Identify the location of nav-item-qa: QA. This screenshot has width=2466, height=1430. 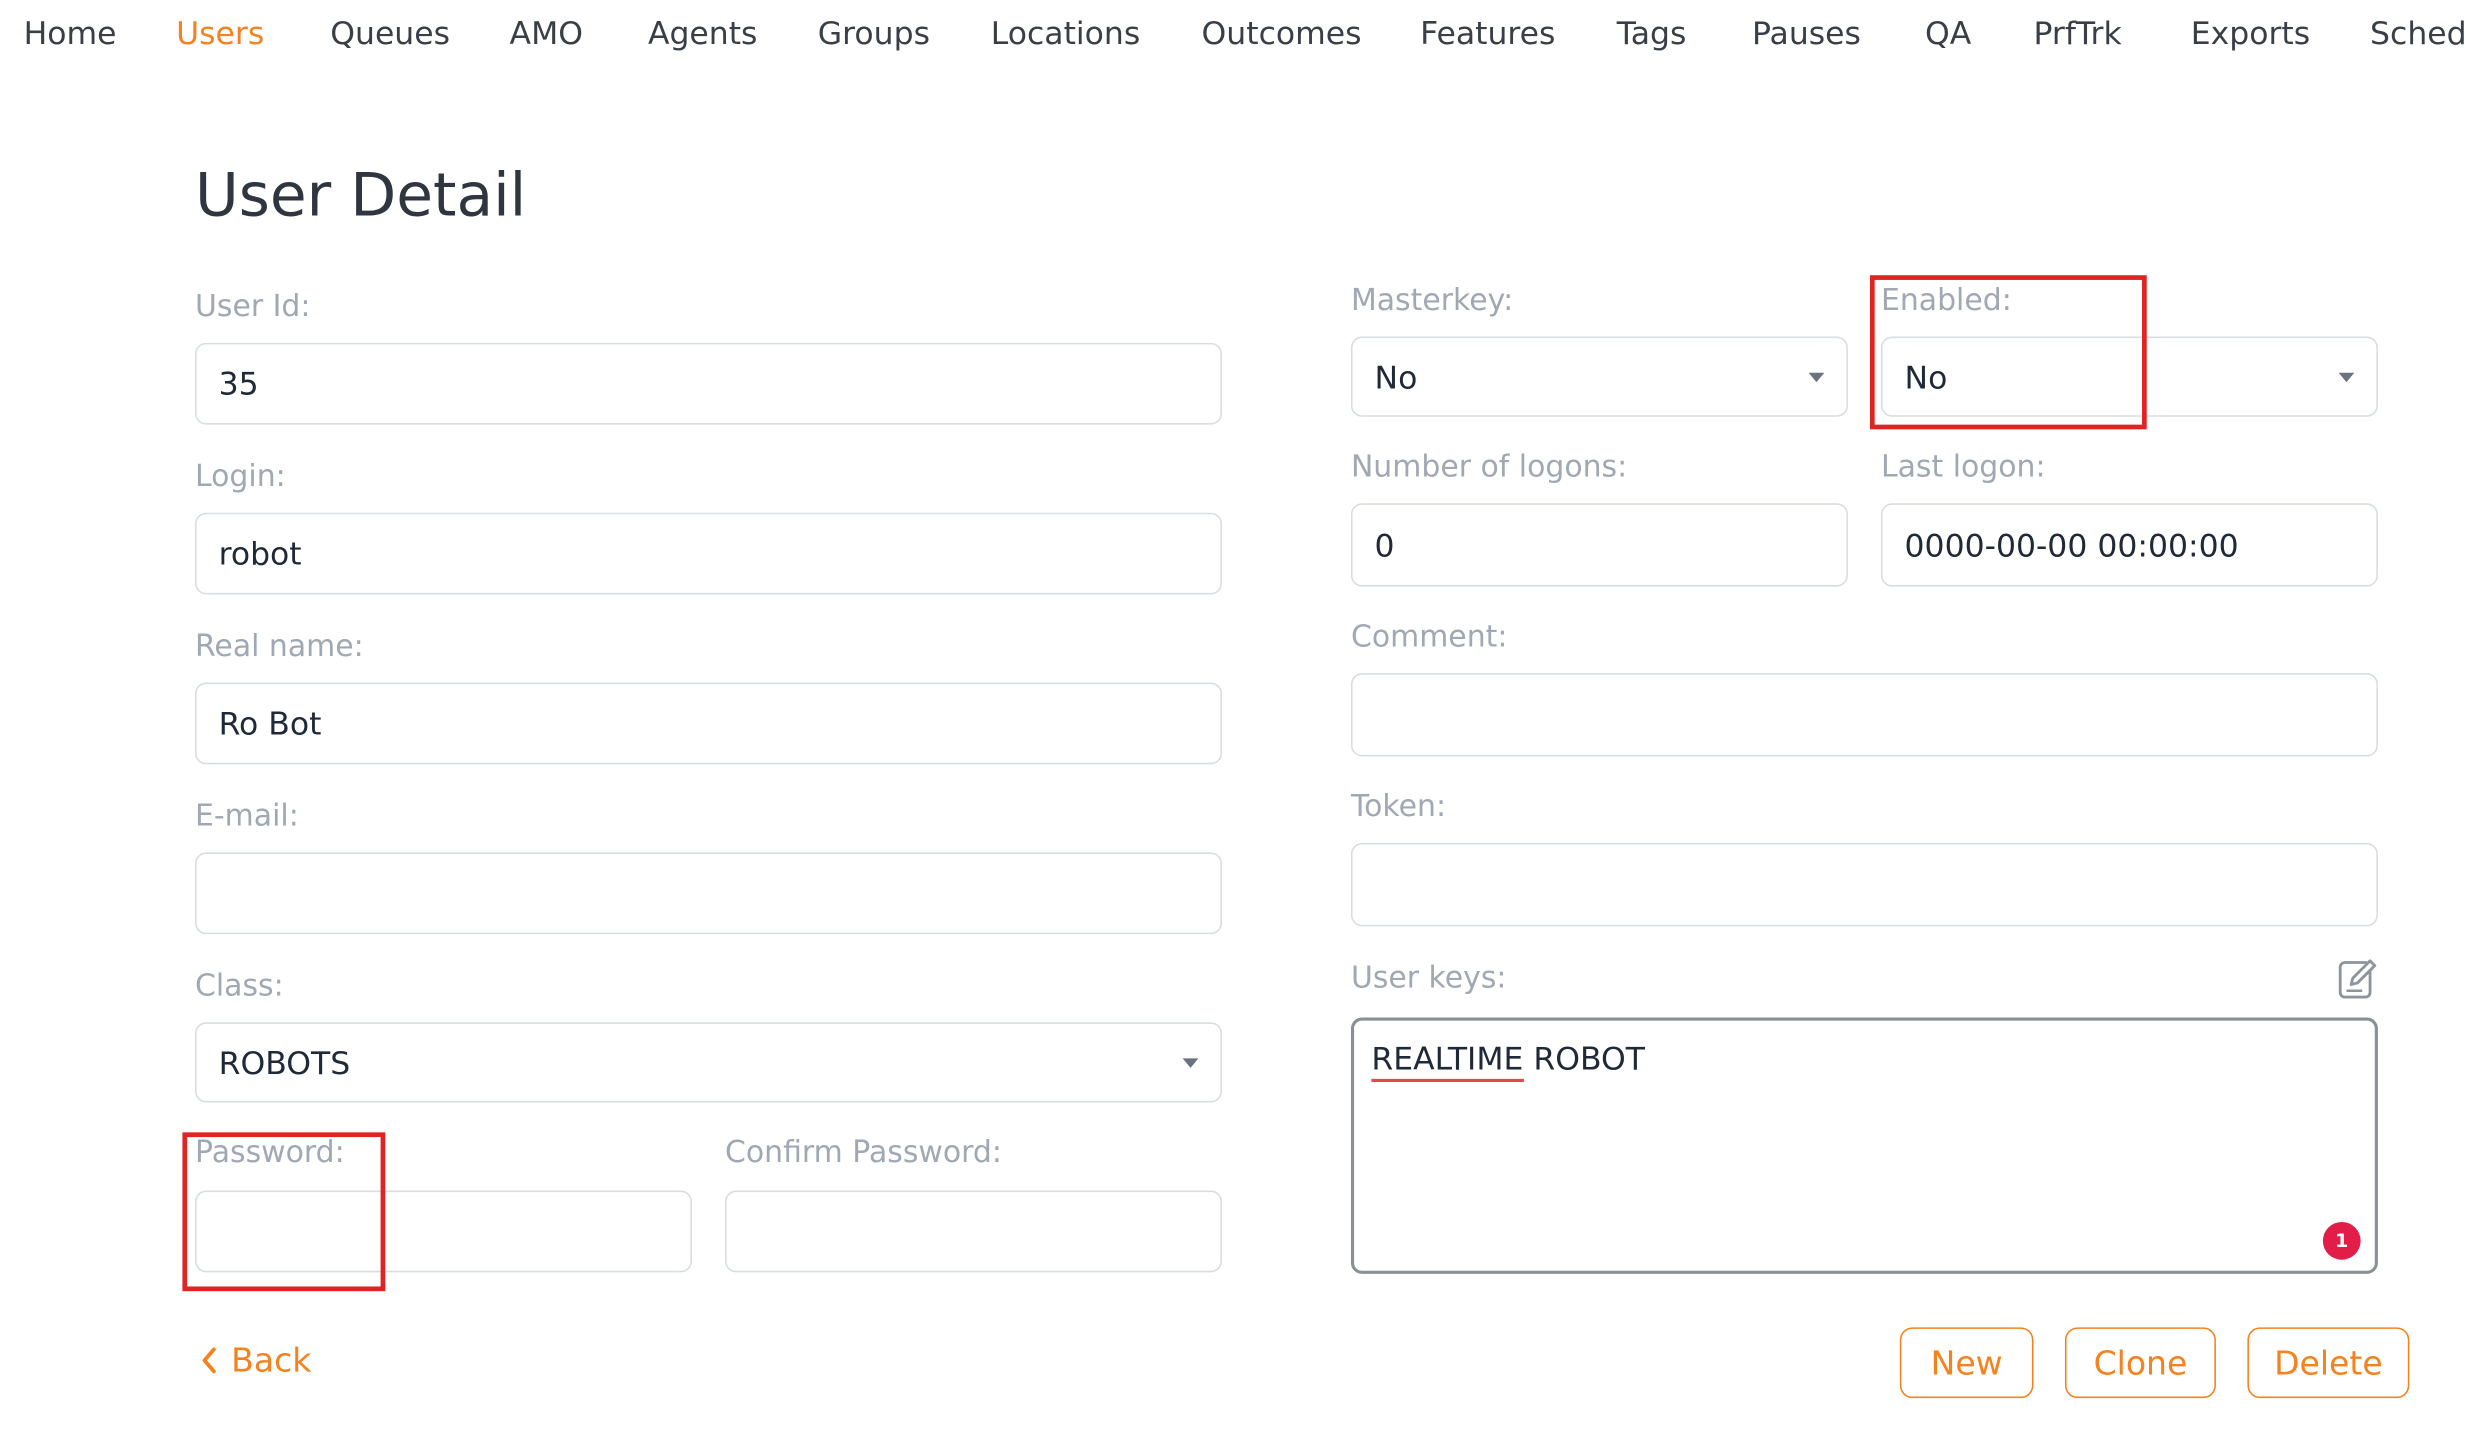
(1948, 33).